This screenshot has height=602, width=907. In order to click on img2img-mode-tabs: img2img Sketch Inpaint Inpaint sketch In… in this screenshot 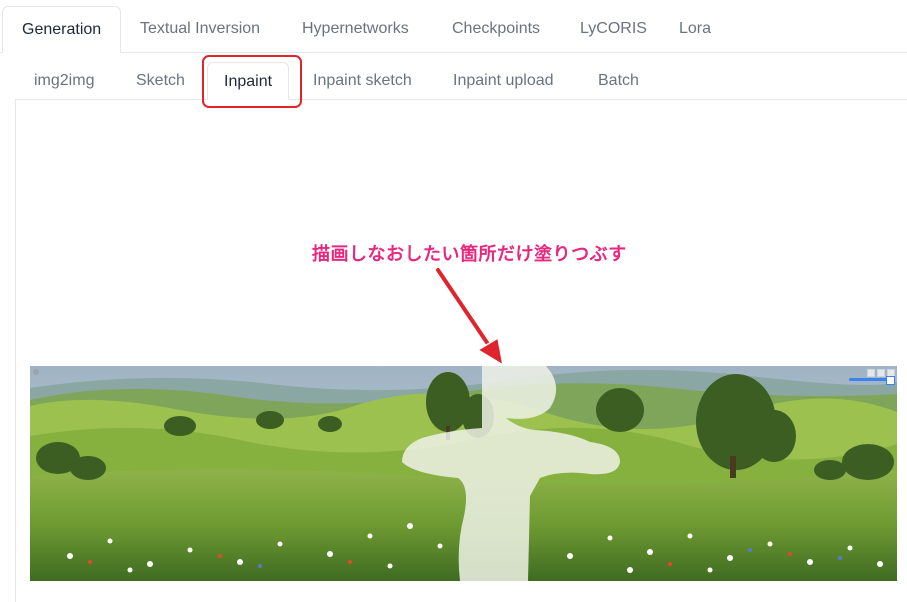, I will do `click(461, 81)`.